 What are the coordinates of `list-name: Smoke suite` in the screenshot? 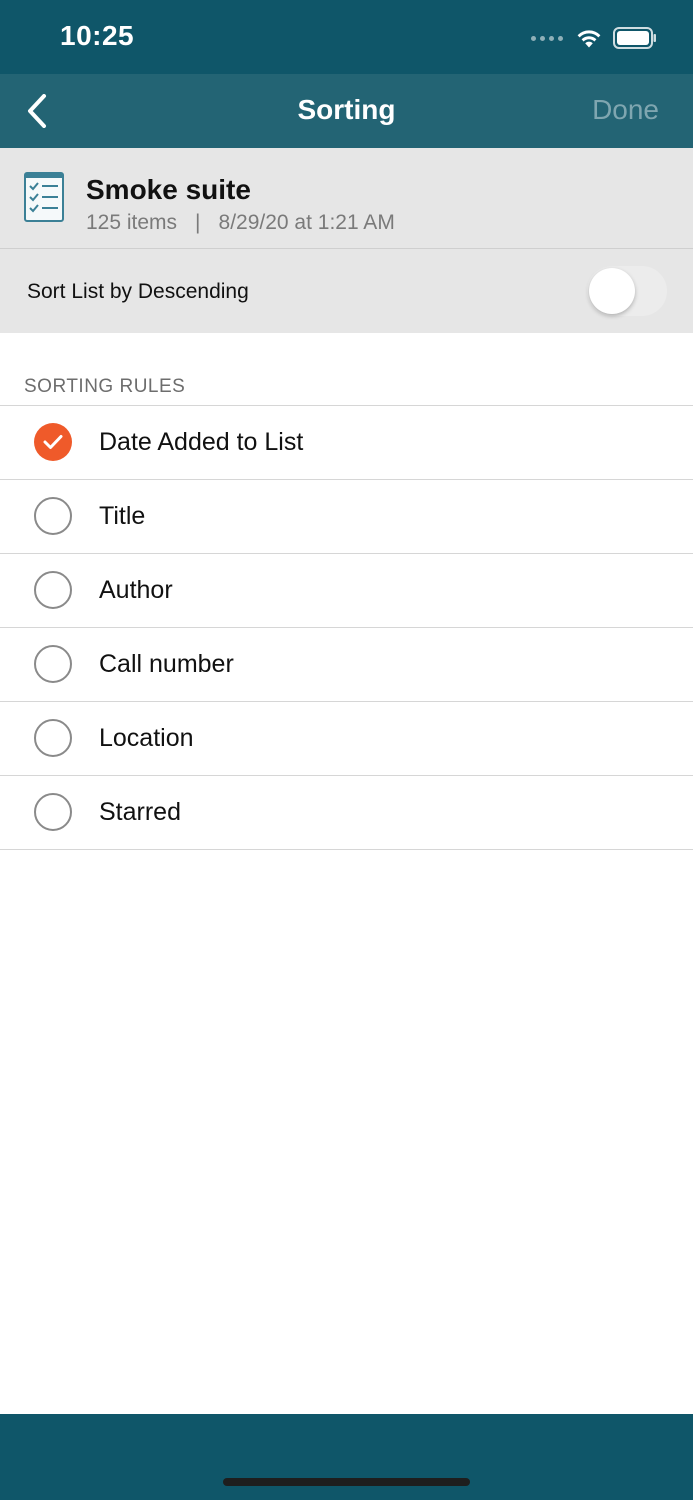 It's located at (168, 189).